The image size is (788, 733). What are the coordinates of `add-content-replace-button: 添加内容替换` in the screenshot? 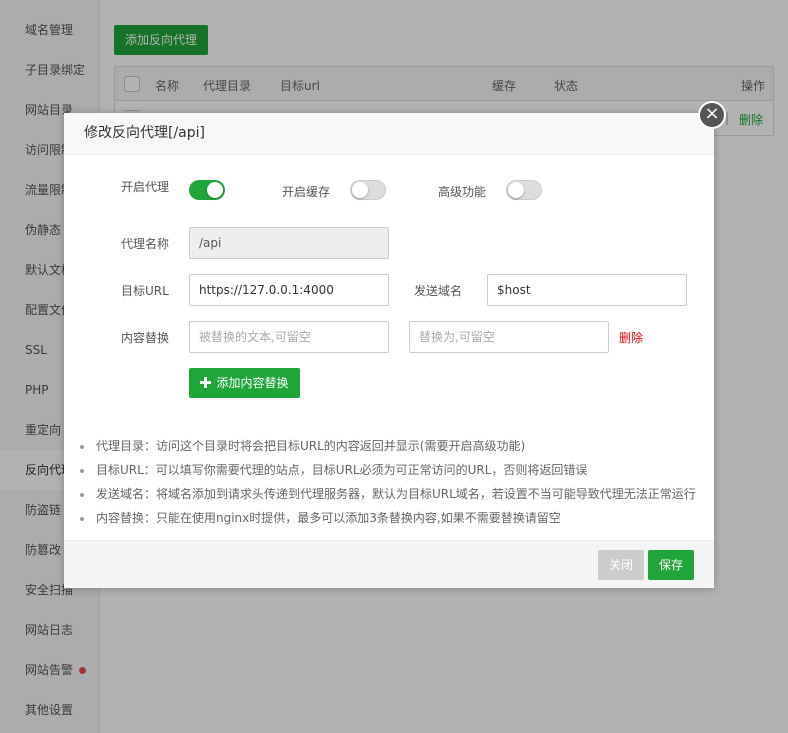 It's located at (244, 383).